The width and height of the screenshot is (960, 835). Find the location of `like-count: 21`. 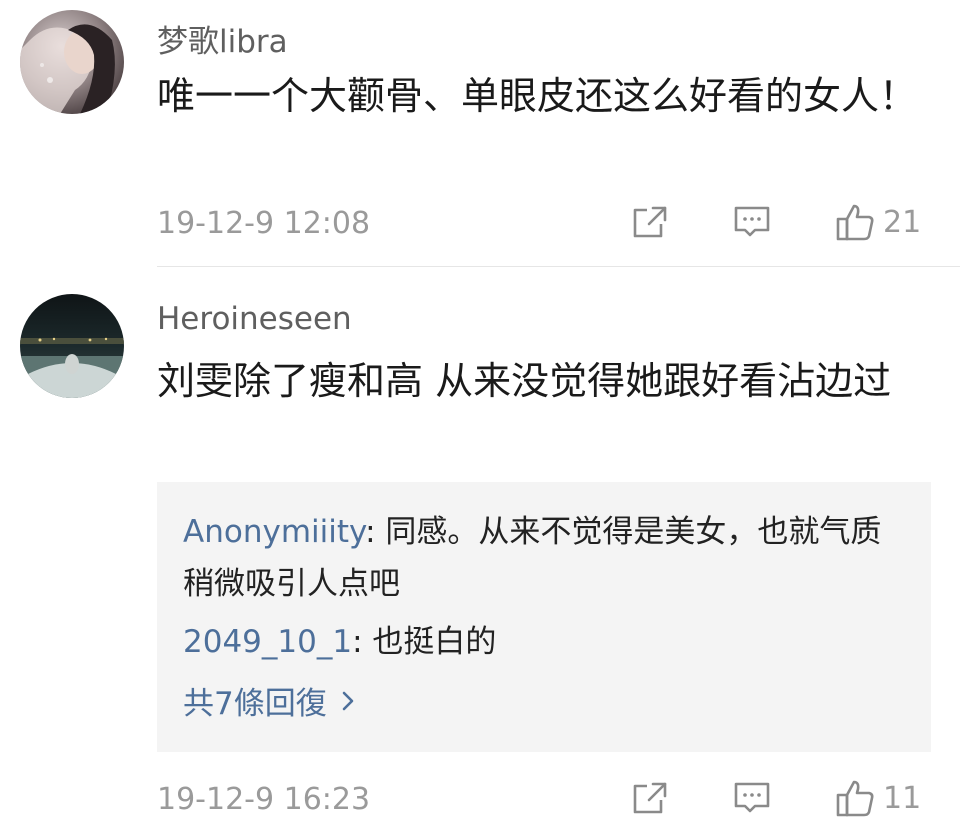

like-count: 21 is located at coordinates (902, 222).